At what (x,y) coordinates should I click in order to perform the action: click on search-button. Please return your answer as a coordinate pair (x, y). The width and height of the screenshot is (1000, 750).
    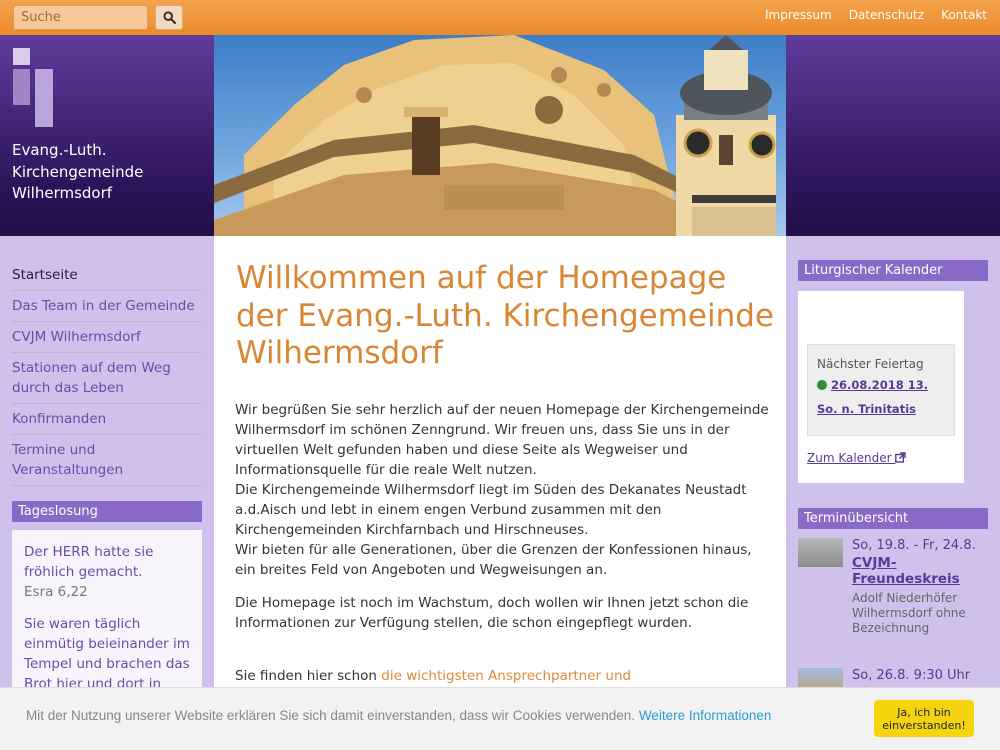
    Looking at the image, I should click on (169, 17).